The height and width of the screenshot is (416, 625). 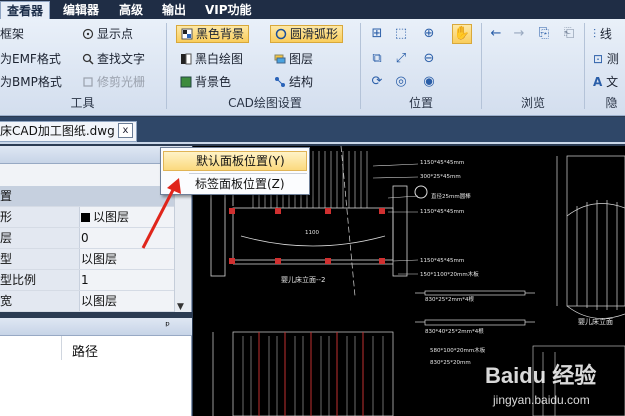 I want to click on red-markers, so click(x=307, y=236).